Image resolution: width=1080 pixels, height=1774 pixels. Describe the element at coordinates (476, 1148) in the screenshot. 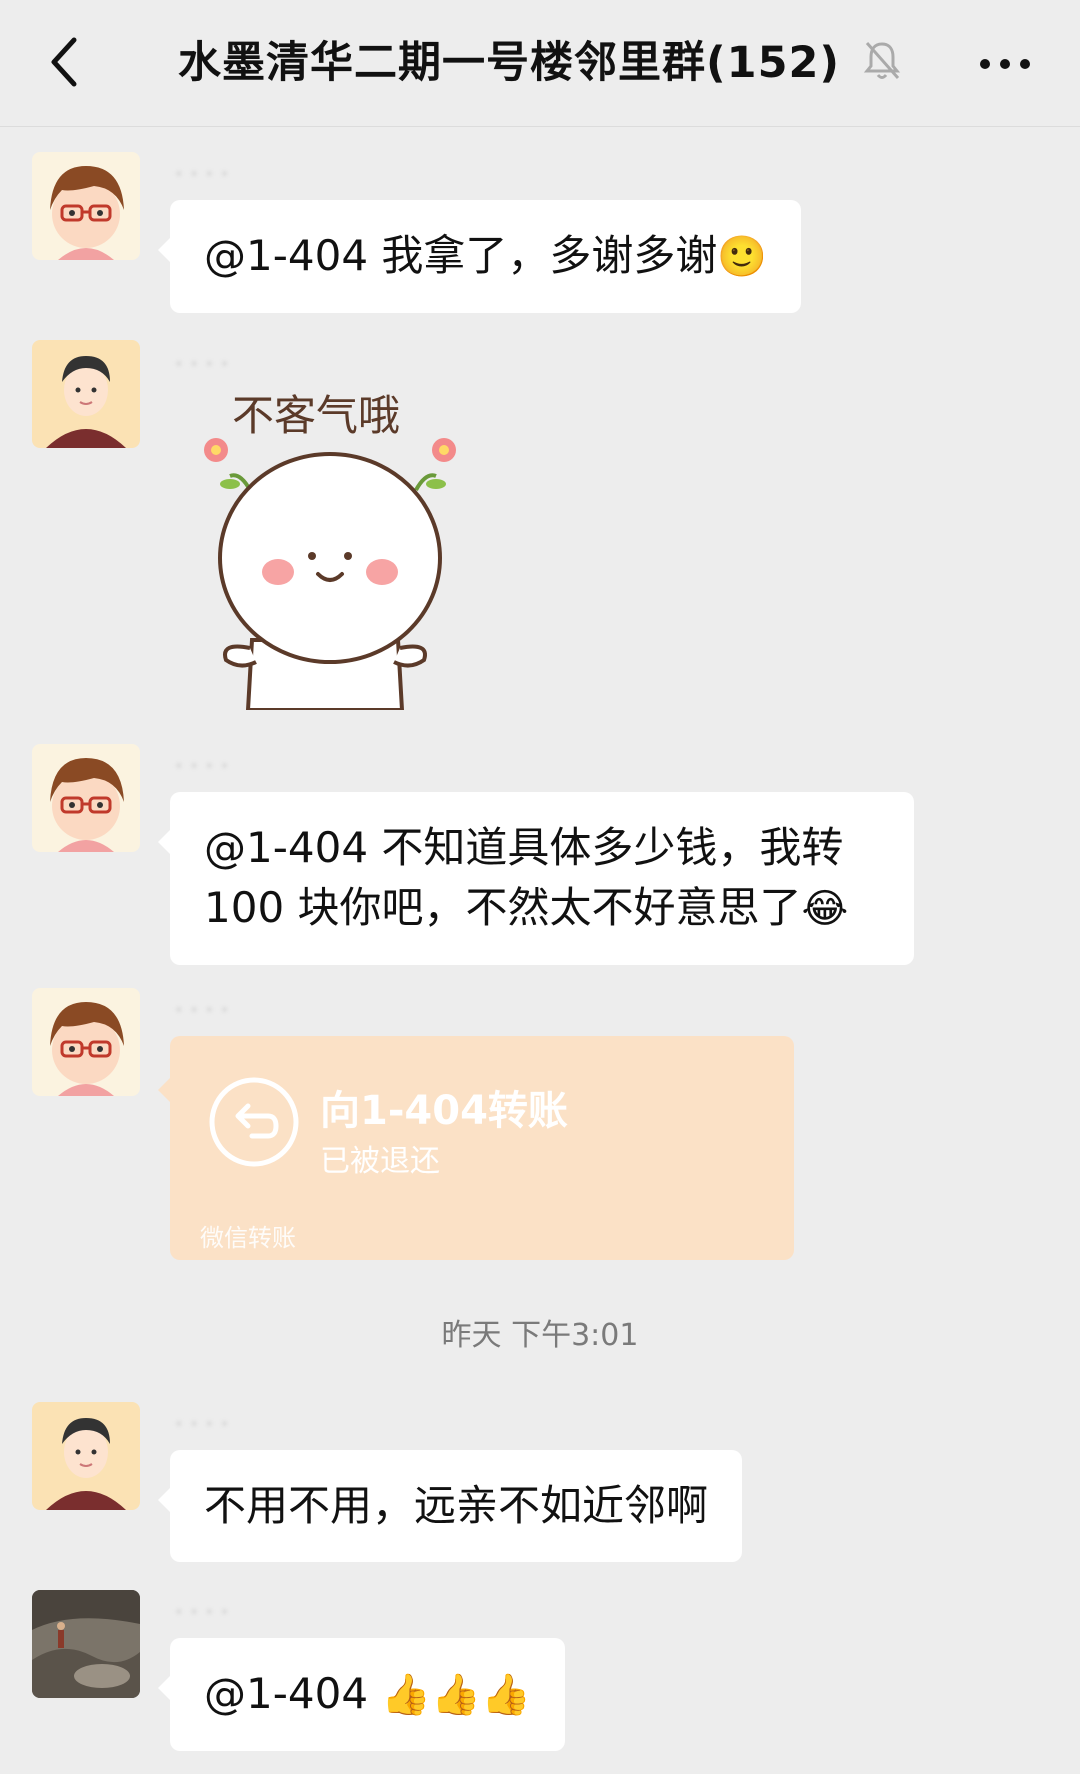

I see `transfer-card: 向1-404转账 已被退还 微信转账` at that location.